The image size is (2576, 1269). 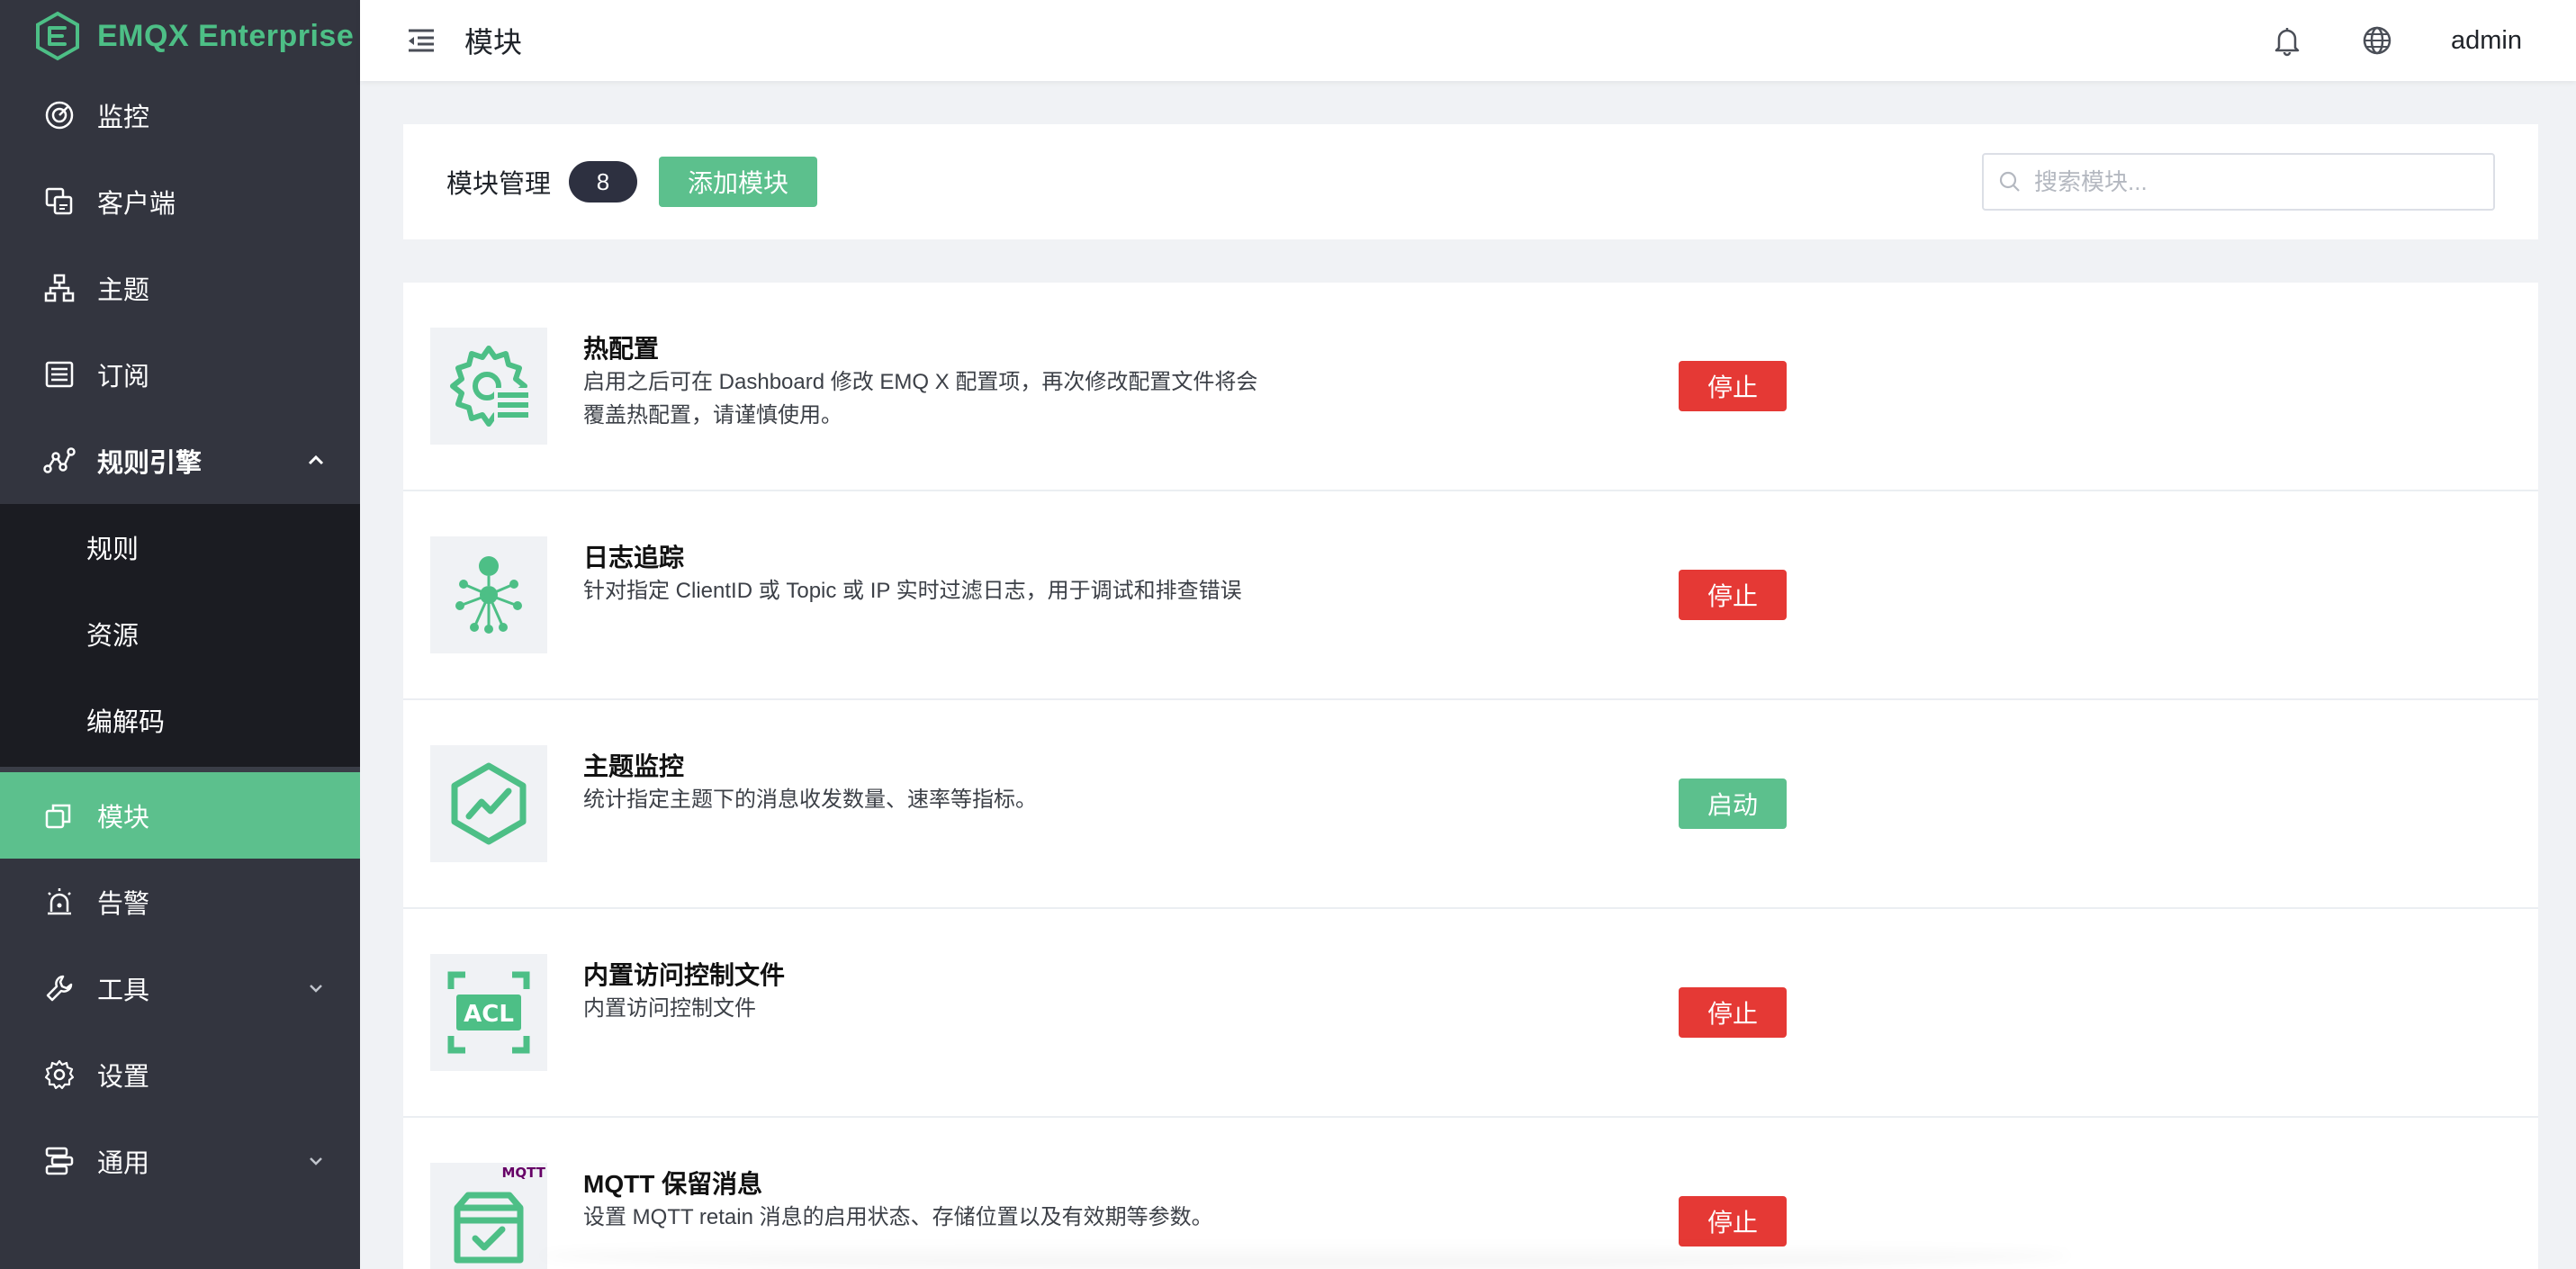 I want to click on module-description: 内置访问控制文件, so click(x=669, y=1009).